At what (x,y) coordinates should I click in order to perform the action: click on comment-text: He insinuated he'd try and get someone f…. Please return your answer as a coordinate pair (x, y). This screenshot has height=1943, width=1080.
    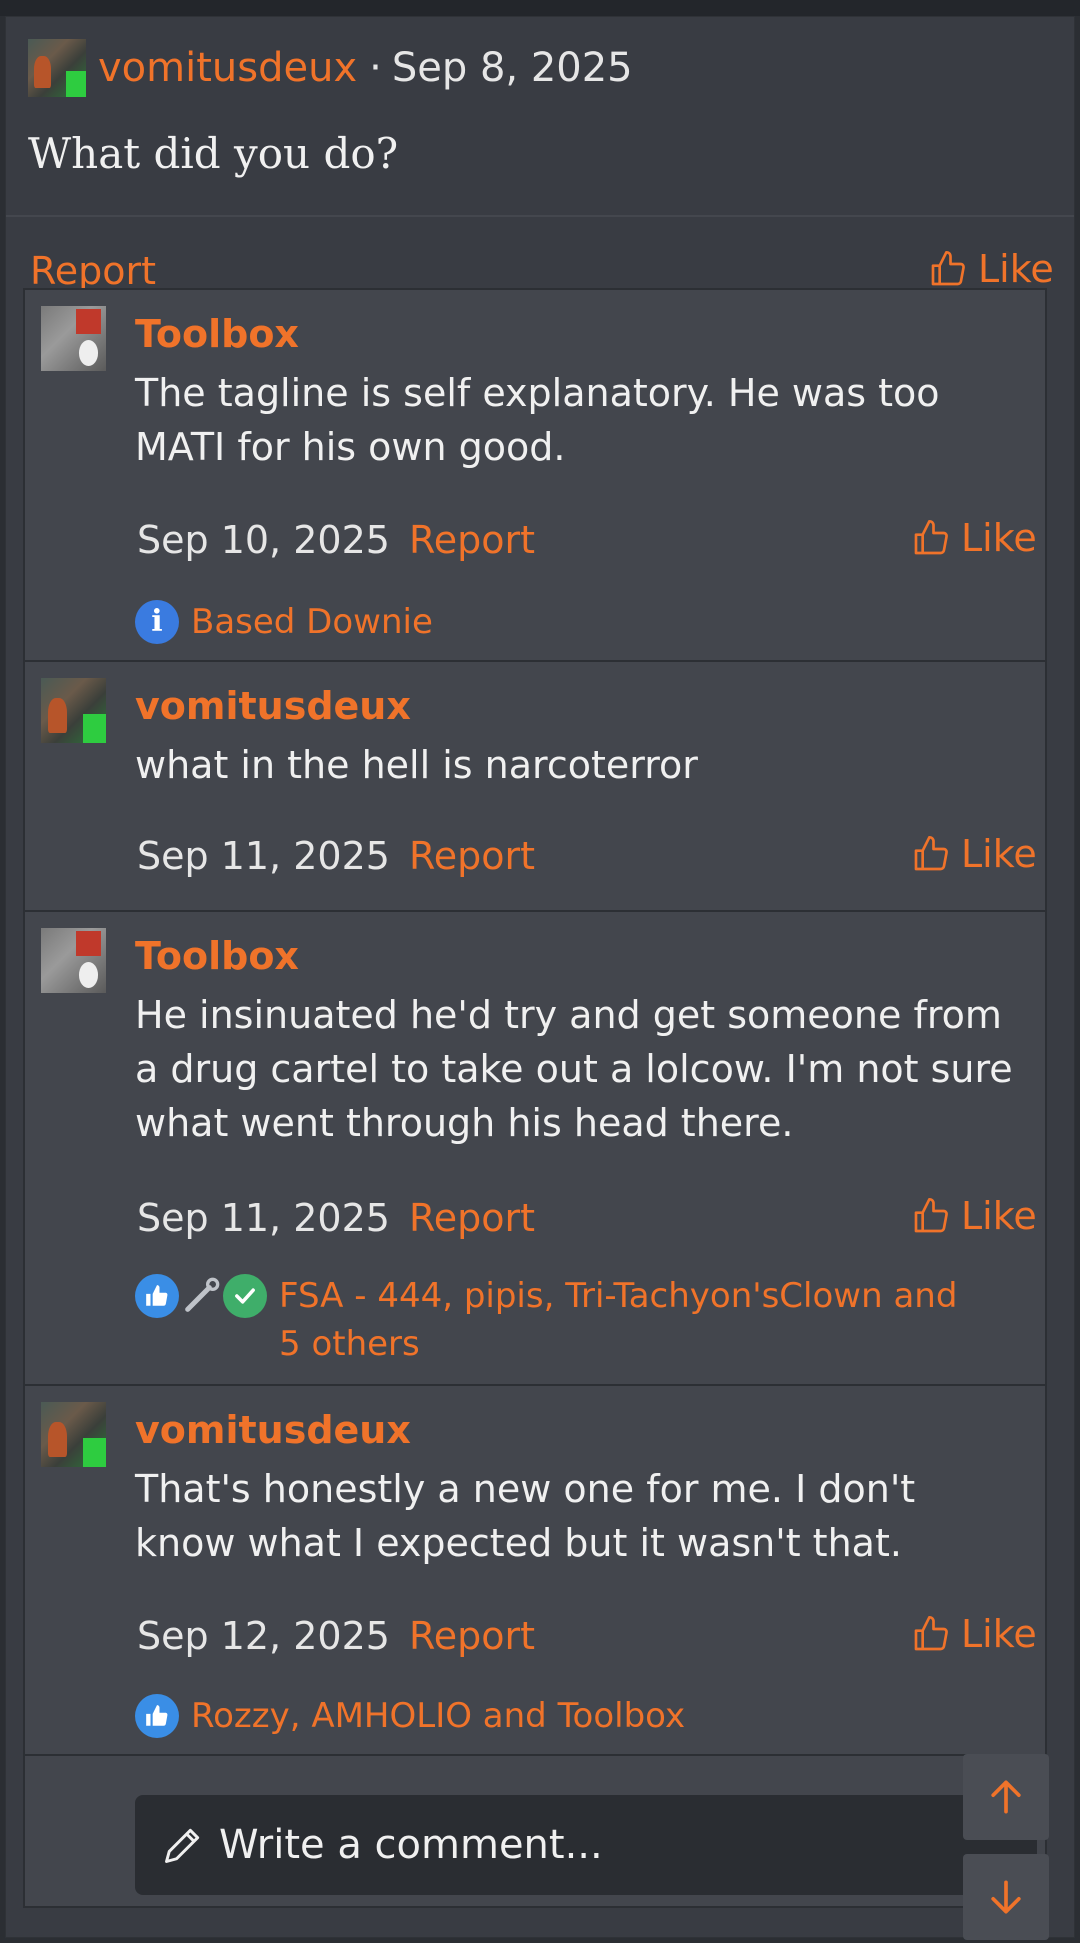
    Looking at the image, I should click on (574, 1069).